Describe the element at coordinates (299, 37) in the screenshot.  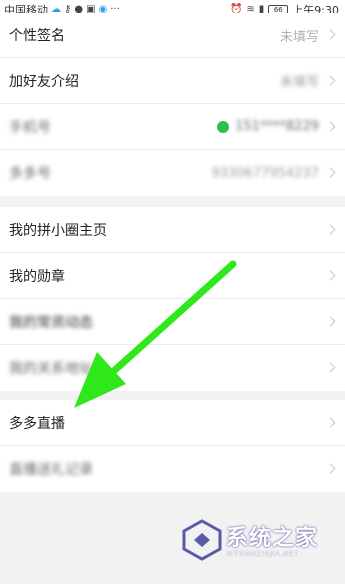
I see `signature-value: 未填写` at that location.